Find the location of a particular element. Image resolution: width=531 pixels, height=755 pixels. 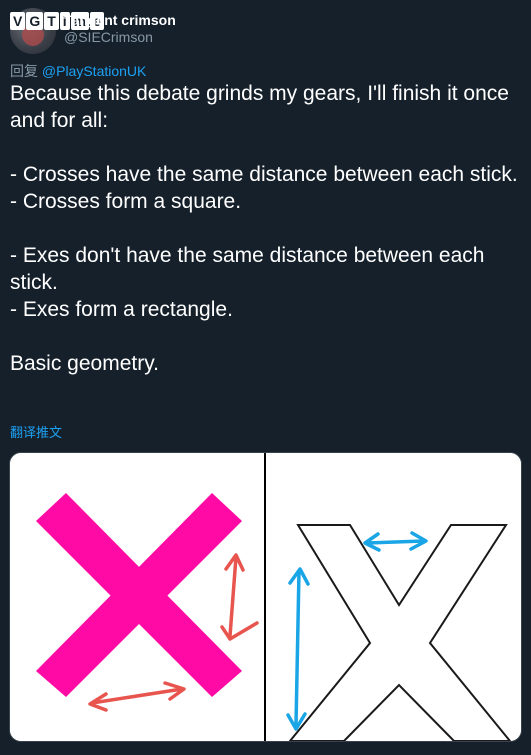

reply-mention-link: @PlayStationUK is located at coordinates (94, 71).